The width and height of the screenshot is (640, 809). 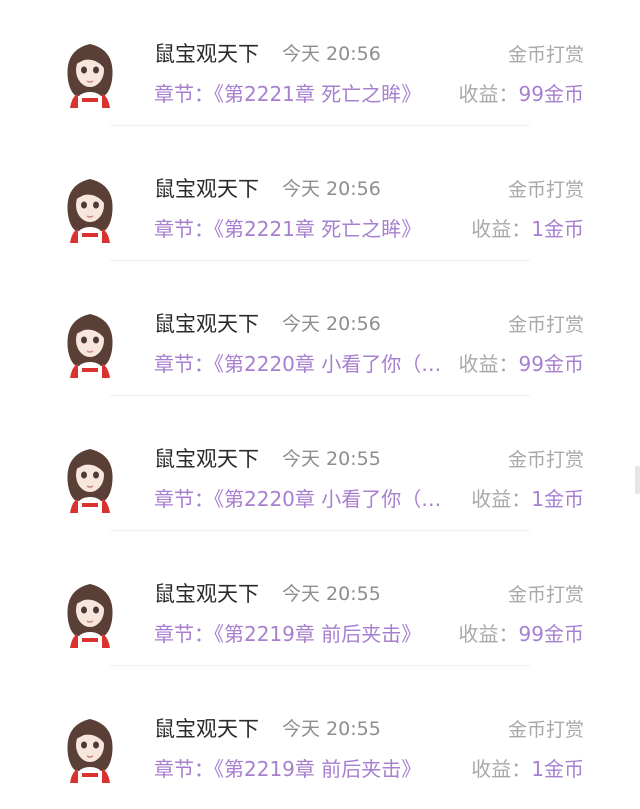 What do you see at coordinates (637, 480) in the screenshot?
I see `scrollbar` at bounding box center [637, 480].